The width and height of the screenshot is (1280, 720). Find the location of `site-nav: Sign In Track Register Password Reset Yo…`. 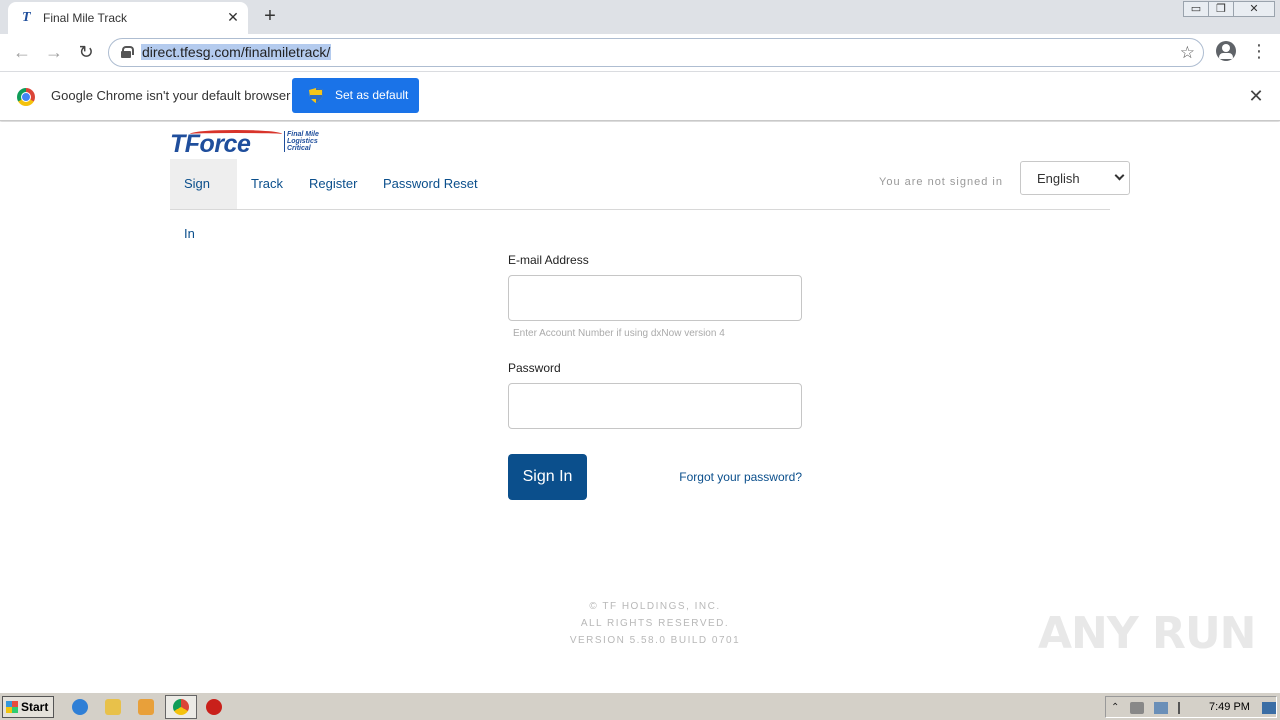

site-nav: Sign In Track Register Password Reset Yo… is located at coordinates (650, 200).